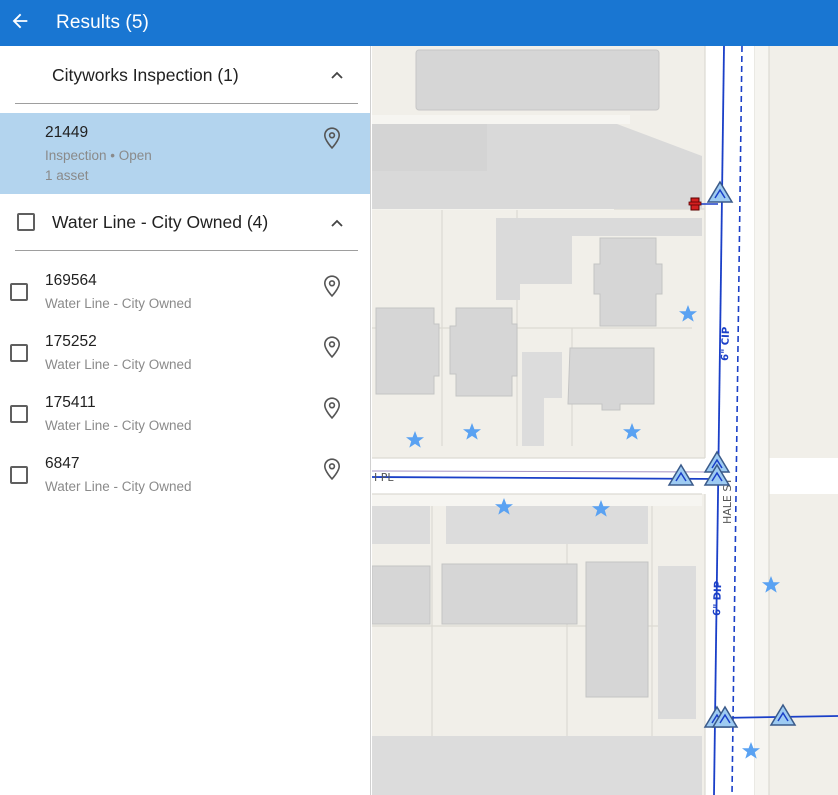  What do you see at coordinates (67, 132) in the screenshot?
I see `item-id: 21449` at bounding box center [67, 132].